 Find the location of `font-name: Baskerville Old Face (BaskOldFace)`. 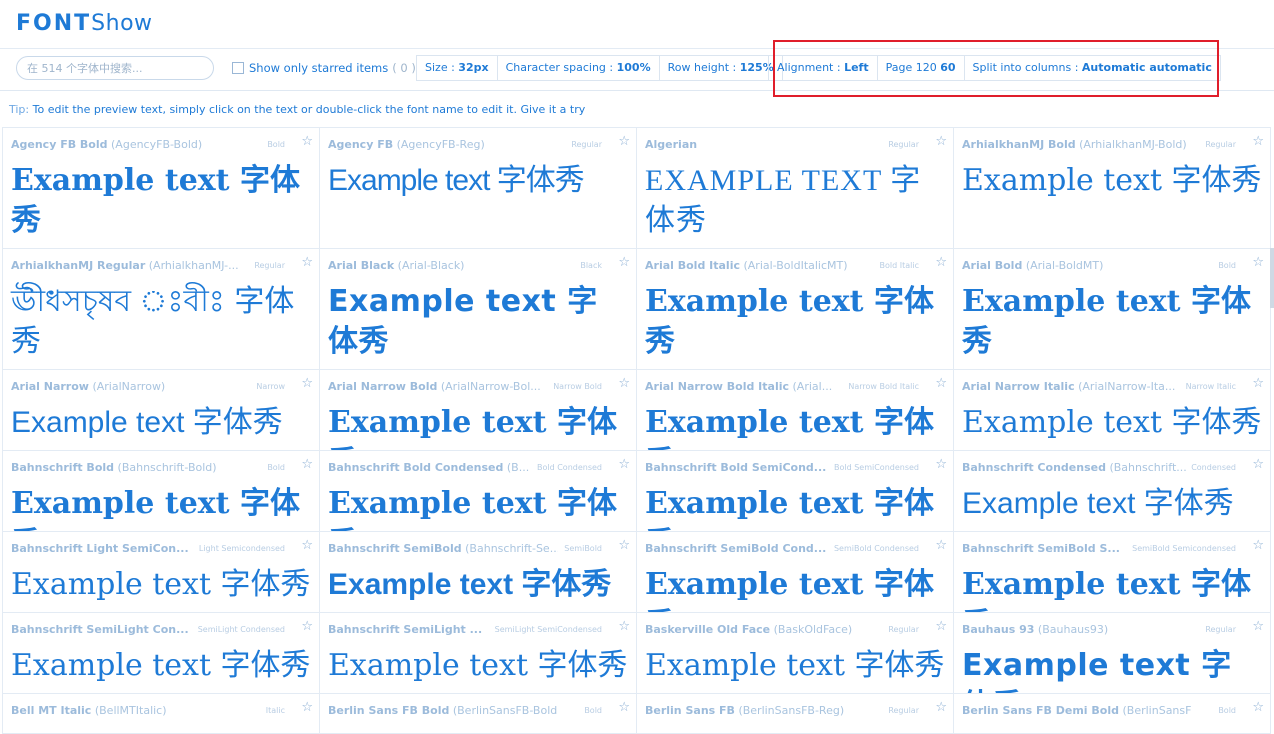

font-name: Baskerville Old Face (BaskOldFace) is located at coordinates (748, 629).